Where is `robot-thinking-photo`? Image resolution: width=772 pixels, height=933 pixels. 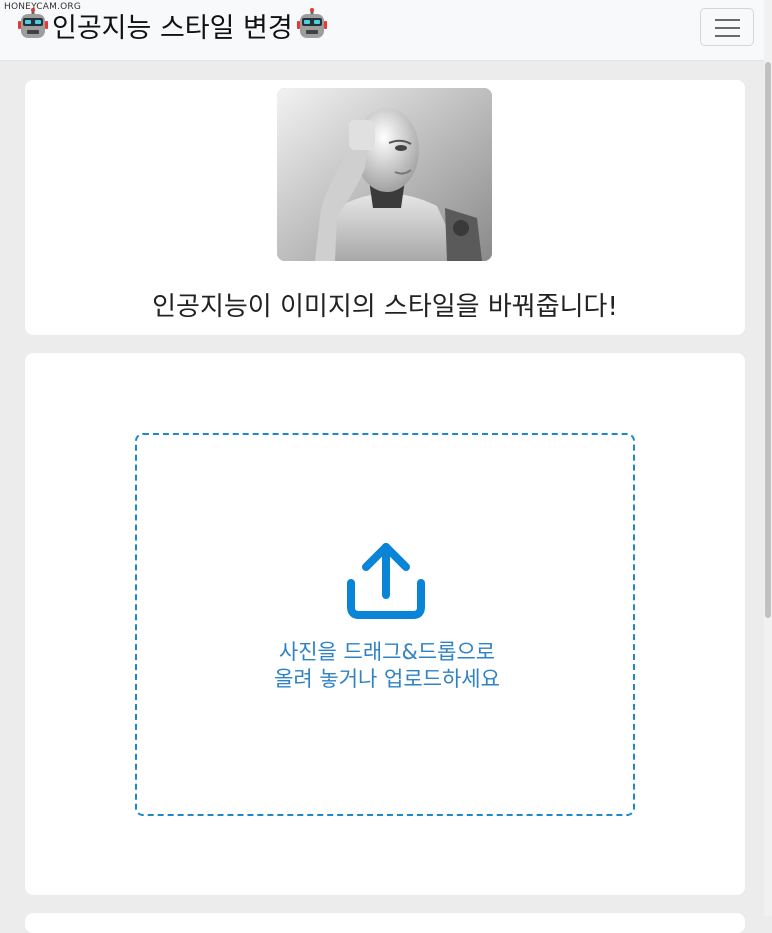 robot-thinking-photo is located at coordinates (384, 174).